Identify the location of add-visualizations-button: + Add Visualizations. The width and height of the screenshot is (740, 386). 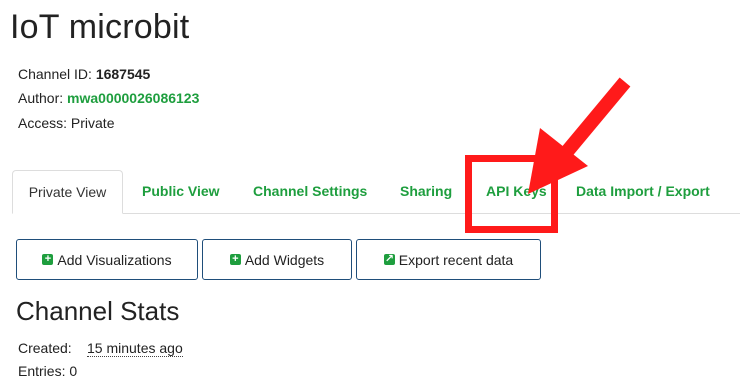
(107, 259).